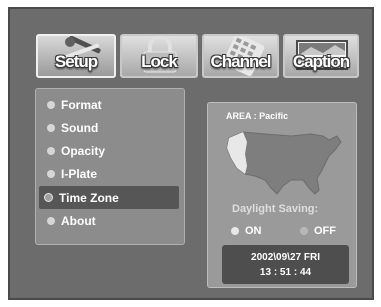 The width and height of the screenshot is (381, 307). I want to click on tab-setup: Setup, so click(76, 56).